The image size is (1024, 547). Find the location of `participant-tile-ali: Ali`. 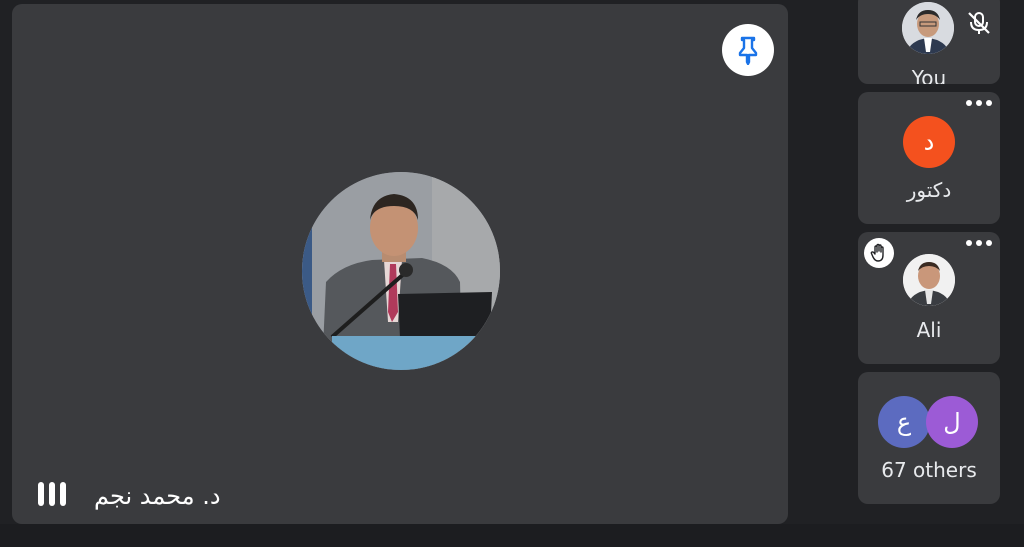

participant-tile-ali: Ali is located at coordinates (929, 298).